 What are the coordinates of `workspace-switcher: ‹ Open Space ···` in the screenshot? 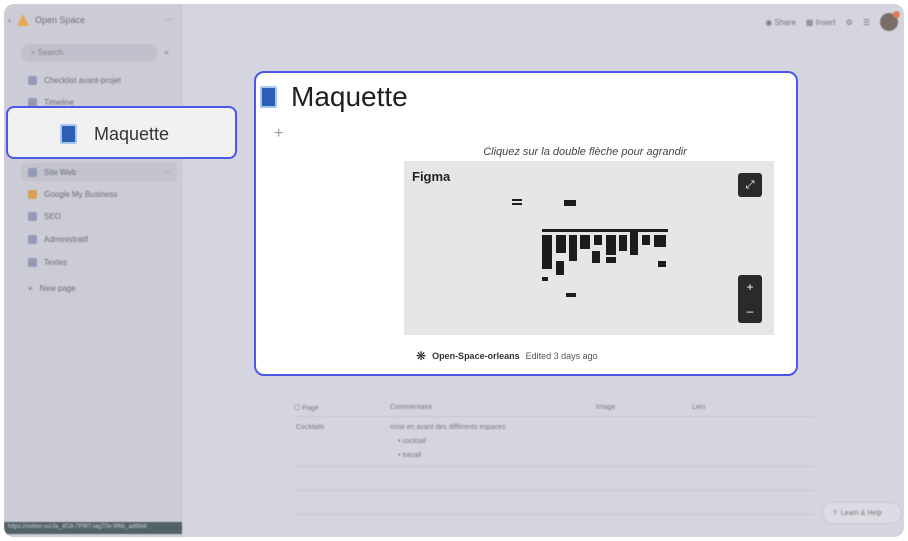 It's located at (91, 20).